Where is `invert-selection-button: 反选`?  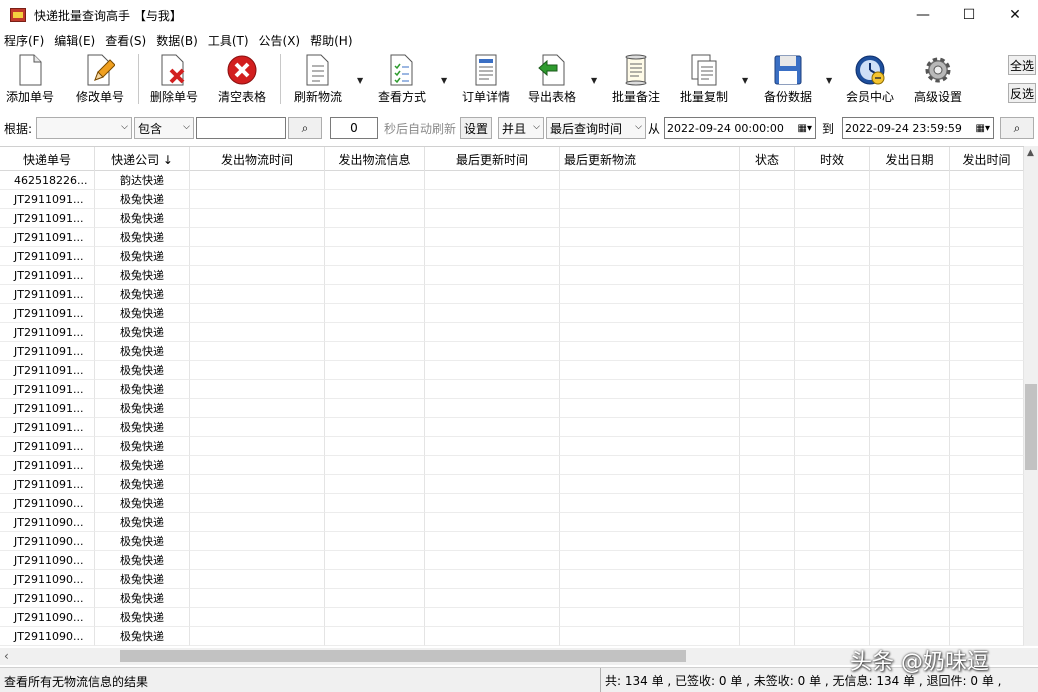
invert-selection-button: 反选 is located at coordinates (1022, 93).